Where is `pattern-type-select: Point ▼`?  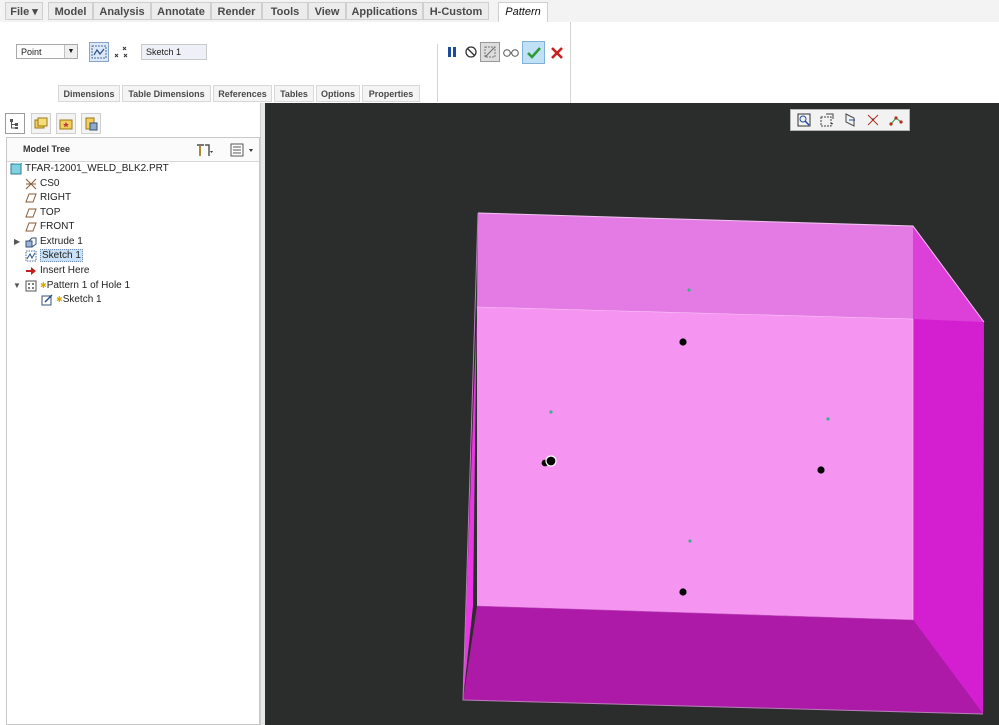
pattern-type-select: Point ▼ is located at coordinates (47, 51).